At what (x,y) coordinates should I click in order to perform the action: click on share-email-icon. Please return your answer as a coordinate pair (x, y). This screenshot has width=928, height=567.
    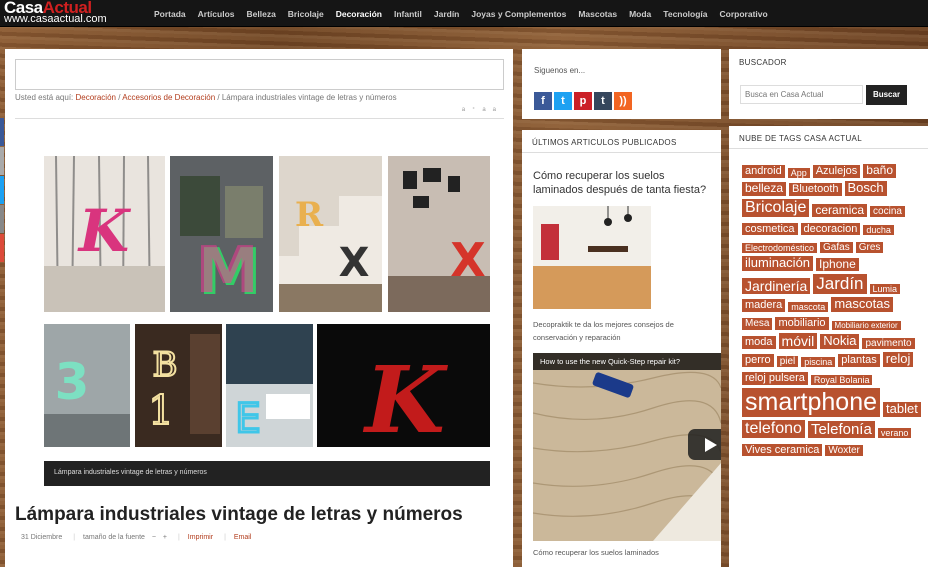
    Looking at the image, I should click on (2, 161).